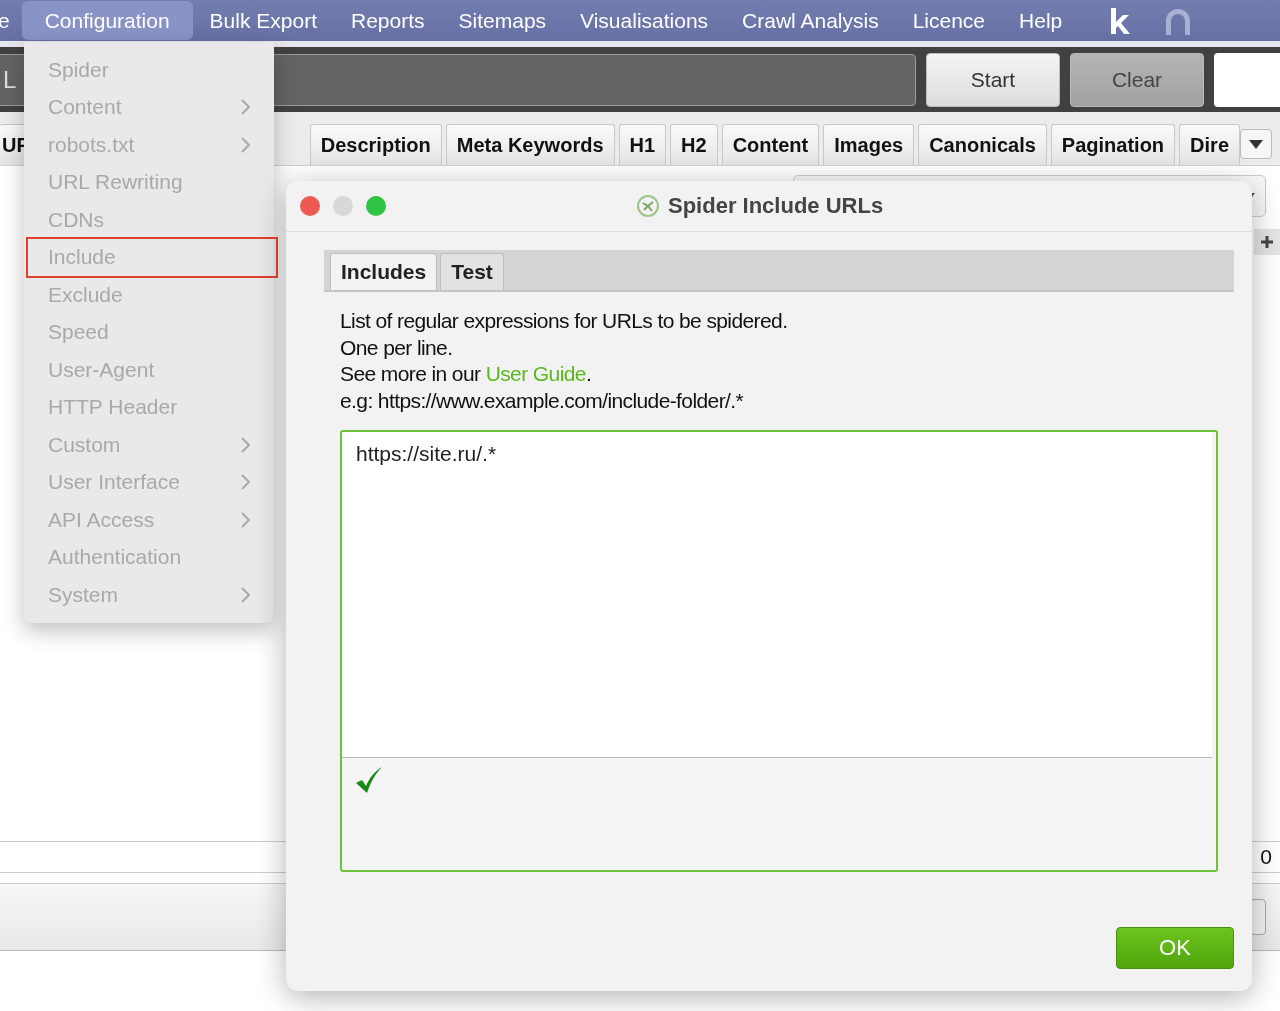 Image resolution: width=1280 pixels, height=1011 pixels. I want to click on tab: Test, so click(472, 271).